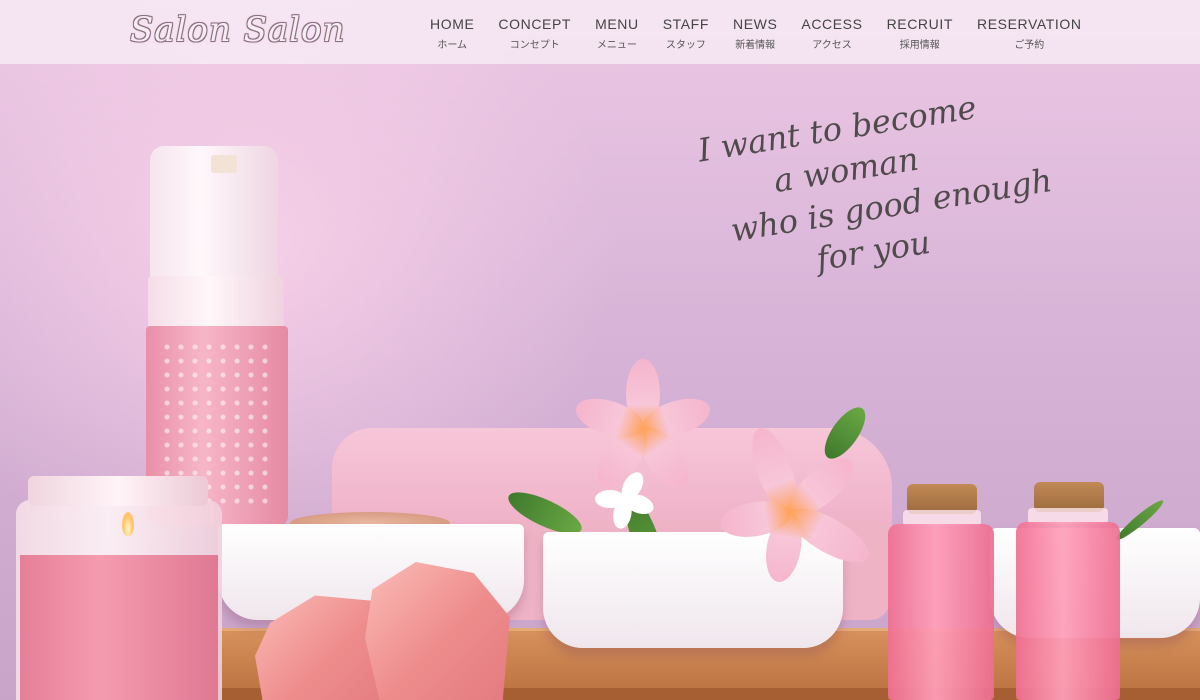  Describe the element at coordinates (686, 33) in the screenshot. I see `nav-item-staff: STAFF スタッフ` at that location.